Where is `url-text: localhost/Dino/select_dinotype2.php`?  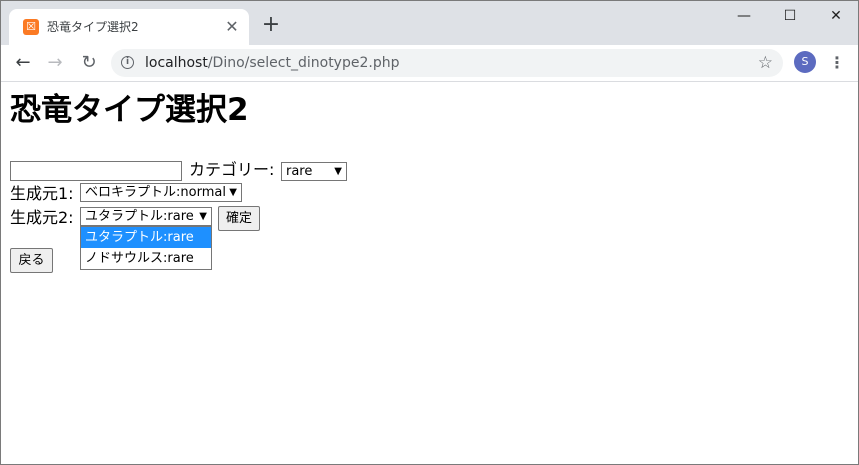 url-text: localhost/Dino/select_dinotype2.php is located at coordinates (272, 63).